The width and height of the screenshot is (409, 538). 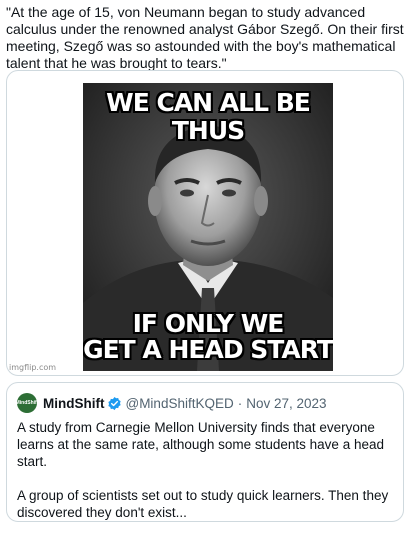 What do you see at coordinates (114, 403) in the screenshot?
I see `verified-badge-icon` at bounding box center [114, 403].